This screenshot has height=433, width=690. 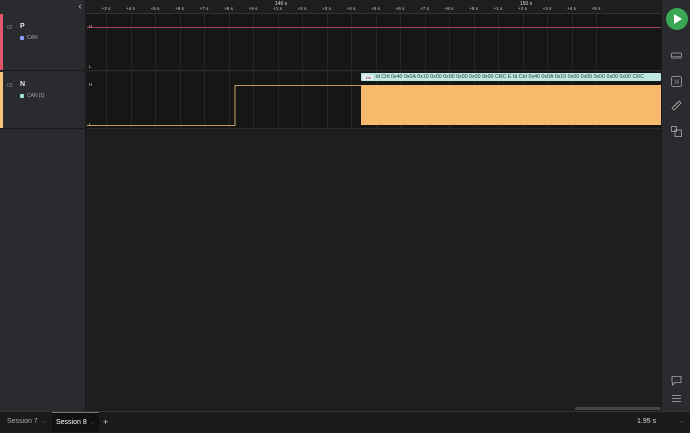 I want to click on can-burst-block, so click(x=511, y=105).